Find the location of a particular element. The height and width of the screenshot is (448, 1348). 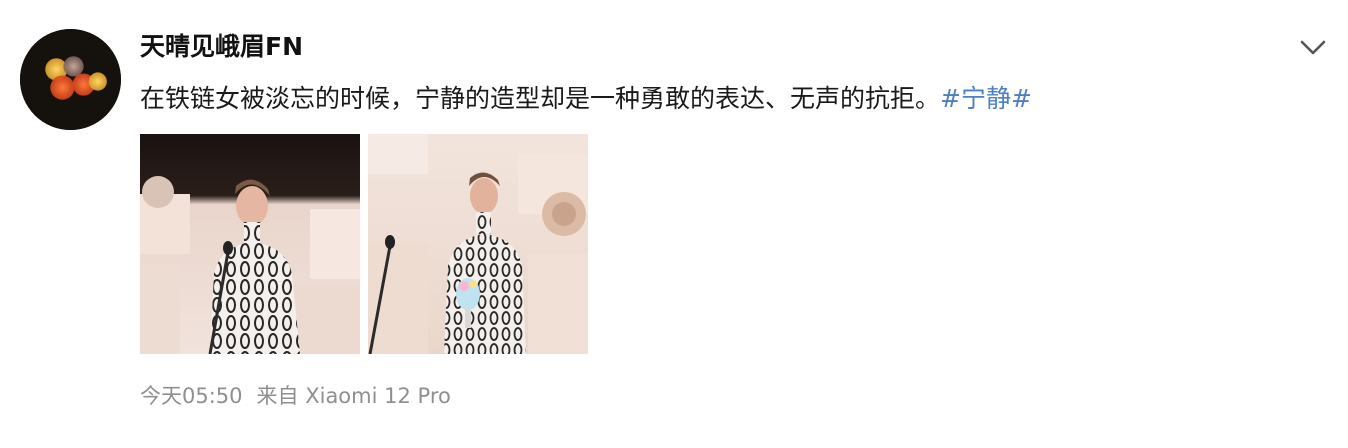

photo-1-image is located at coordinates (250, 244).